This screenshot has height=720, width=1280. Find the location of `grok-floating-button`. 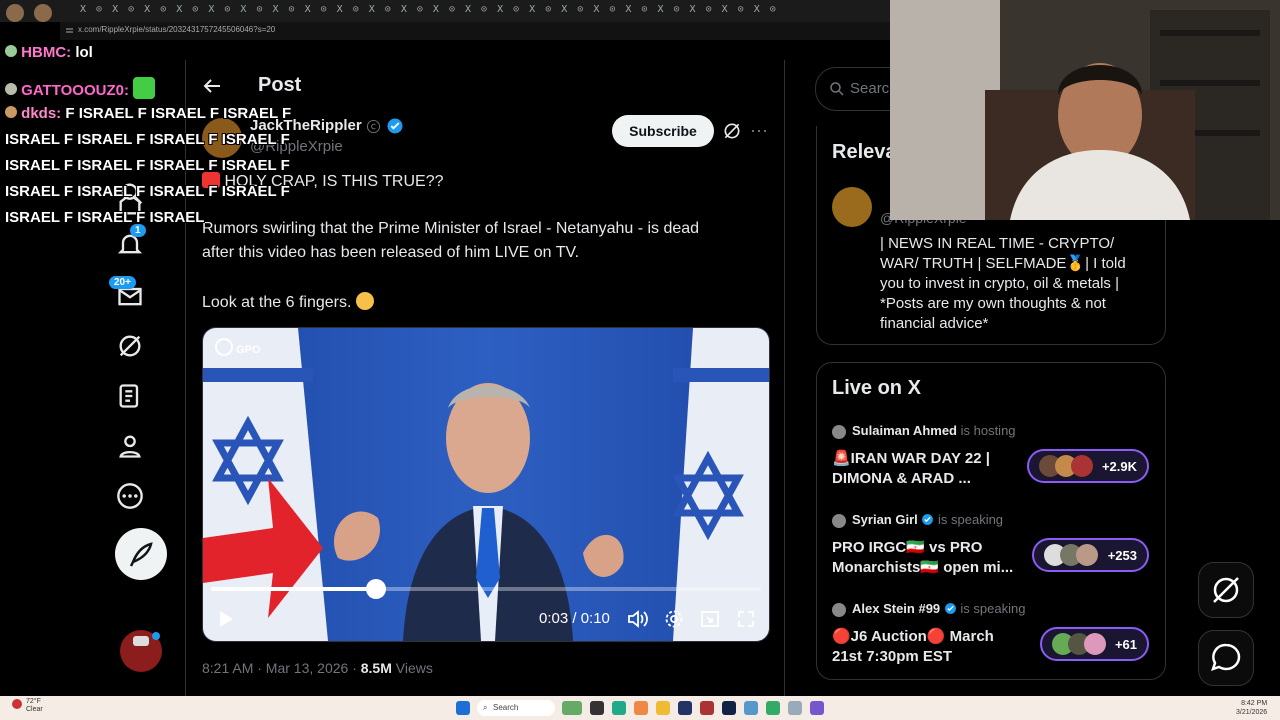

grok-floating-button is located at coordinates (1226, 590).